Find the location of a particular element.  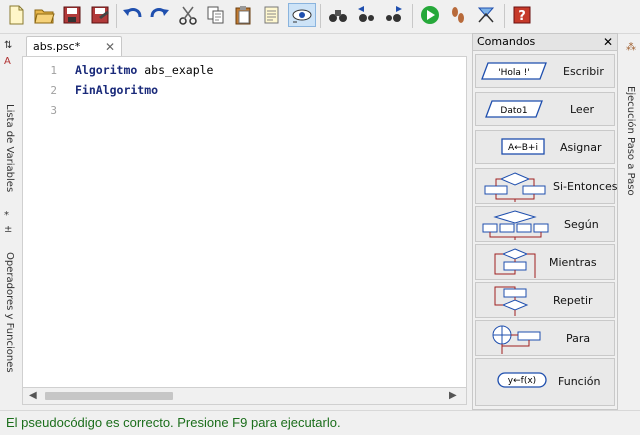

svg-text: Dato1 is located at coordinates (513, 111).